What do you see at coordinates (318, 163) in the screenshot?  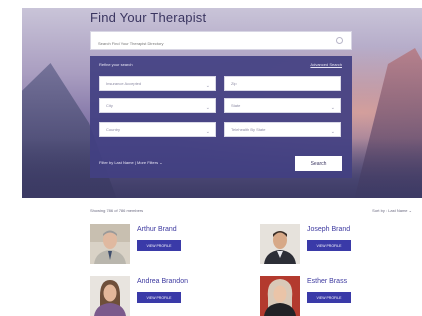 I see `search-button: Search` at bounding box center [318, 163].